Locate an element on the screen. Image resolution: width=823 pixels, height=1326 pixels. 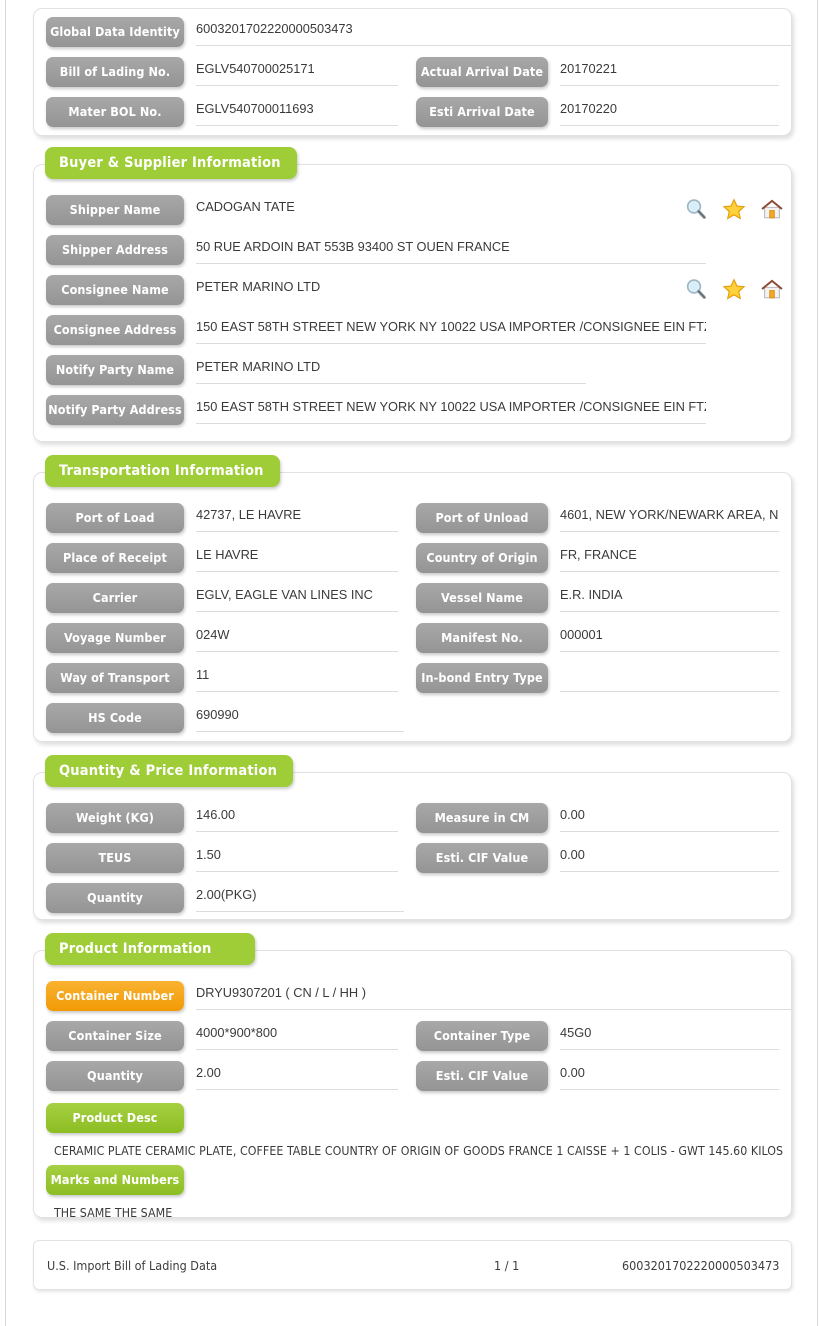
marks-label-wrap: Marks and Numbers is located at coordinates (418, 1182).